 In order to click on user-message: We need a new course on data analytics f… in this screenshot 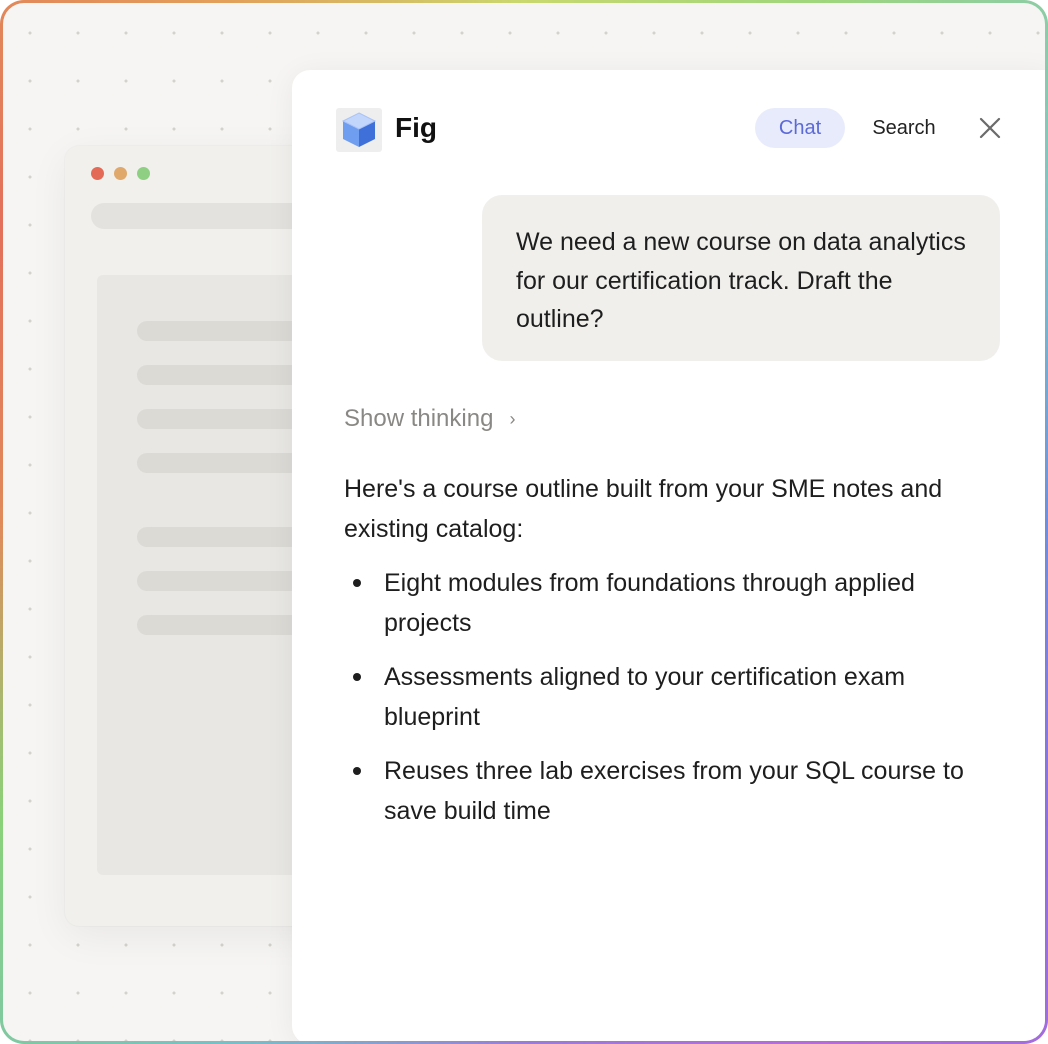, I will do `click(741, 278)`.